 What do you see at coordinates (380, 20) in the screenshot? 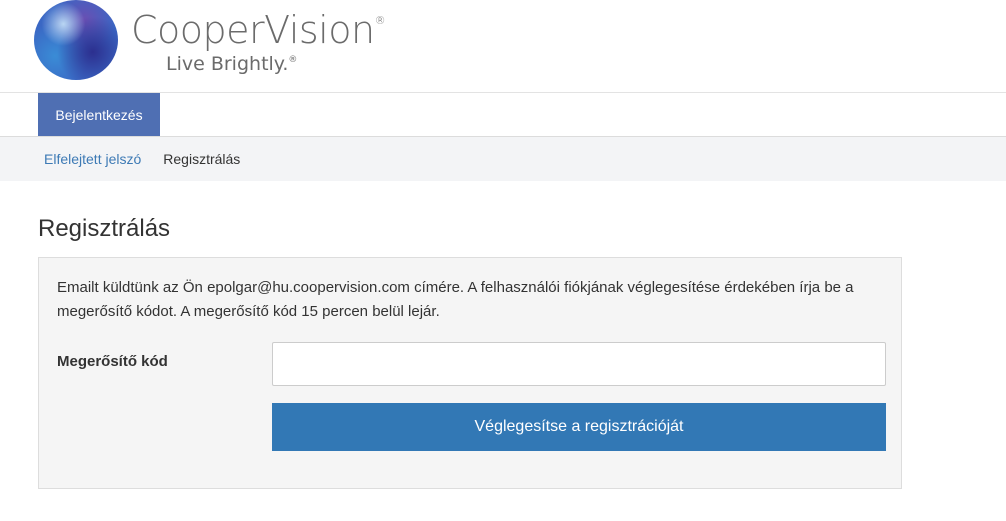
I see `brand-name-mark: ®` at bounding box center [380, 20].